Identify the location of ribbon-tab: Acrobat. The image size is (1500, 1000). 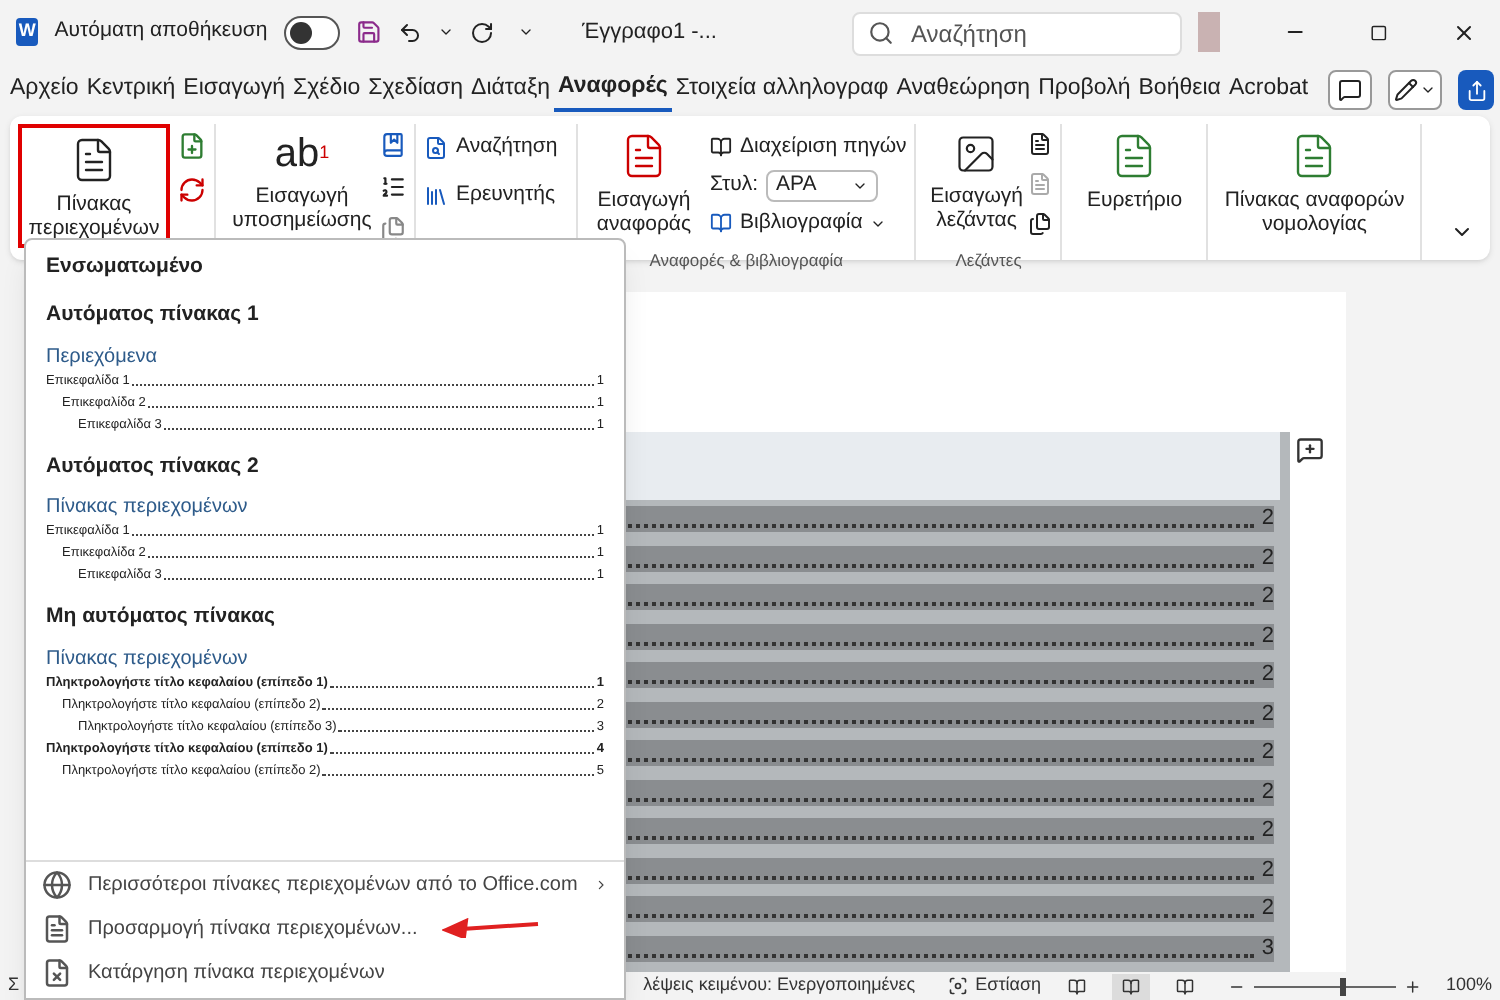
(1268, 90).